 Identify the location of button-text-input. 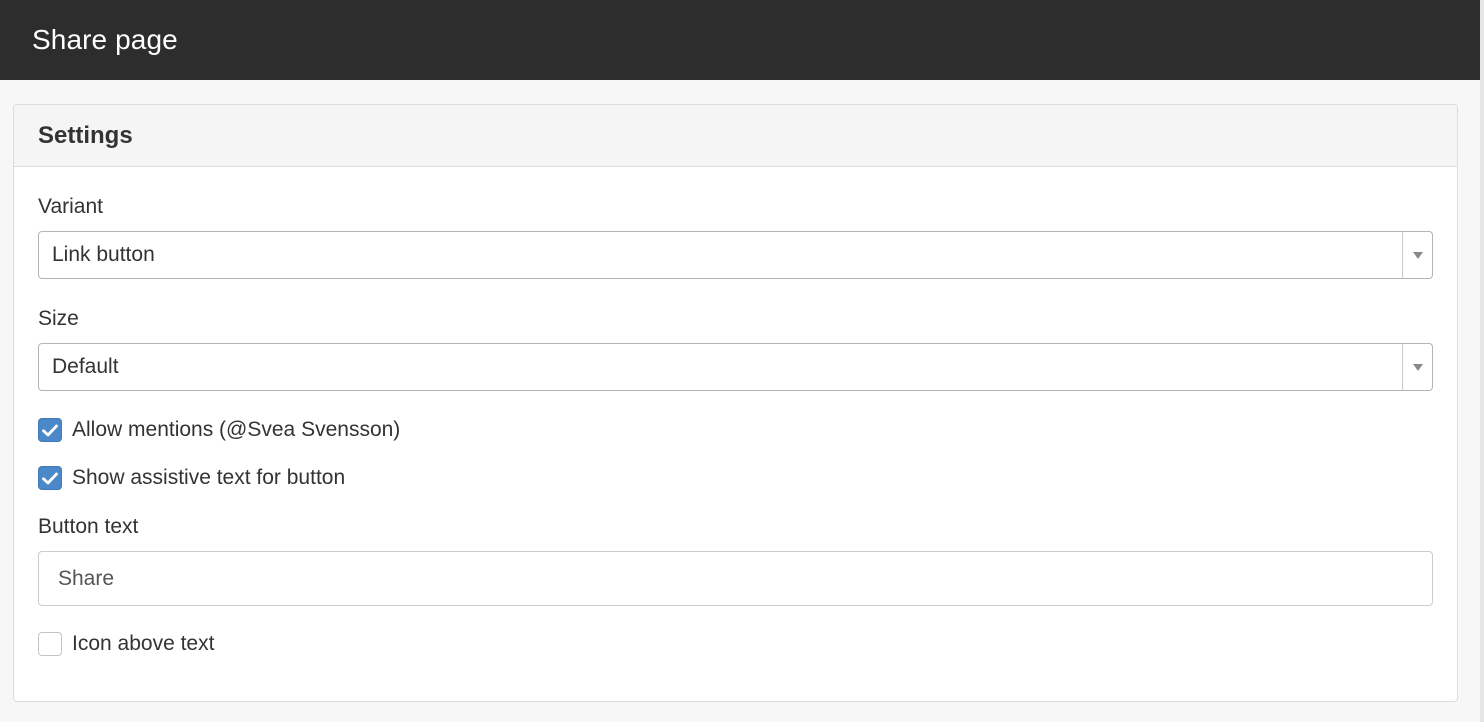
(735, 578).